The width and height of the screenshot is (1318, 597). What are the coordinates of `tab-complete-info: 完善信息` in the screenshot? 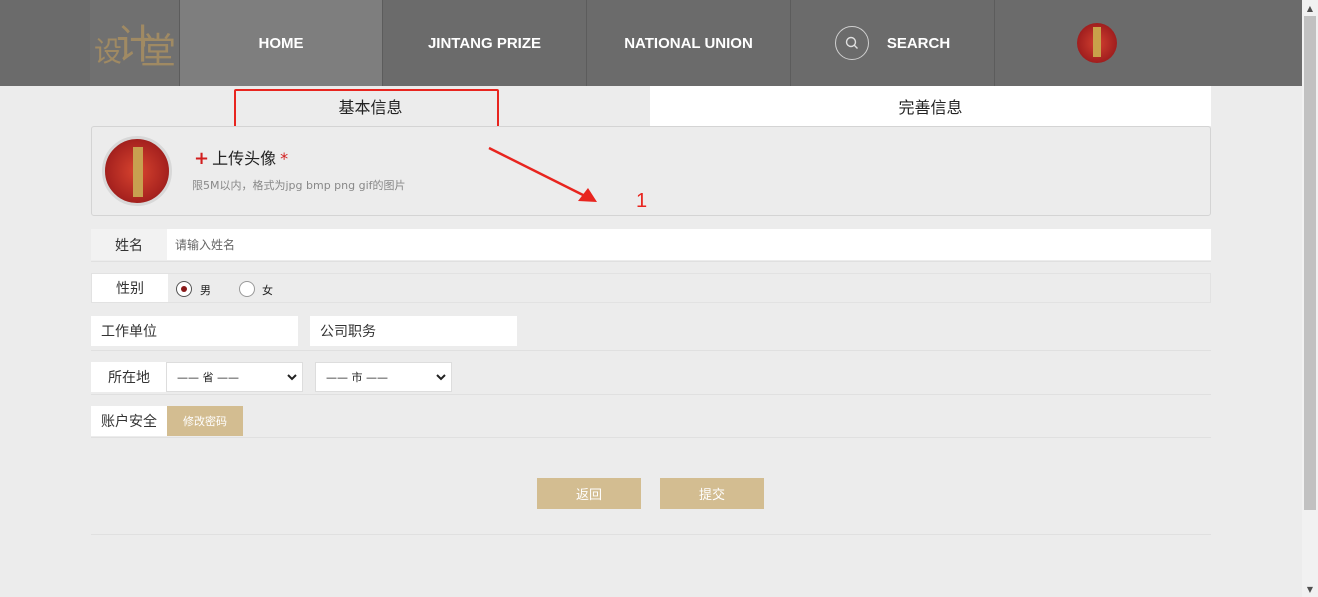 It's located at (930, 106).